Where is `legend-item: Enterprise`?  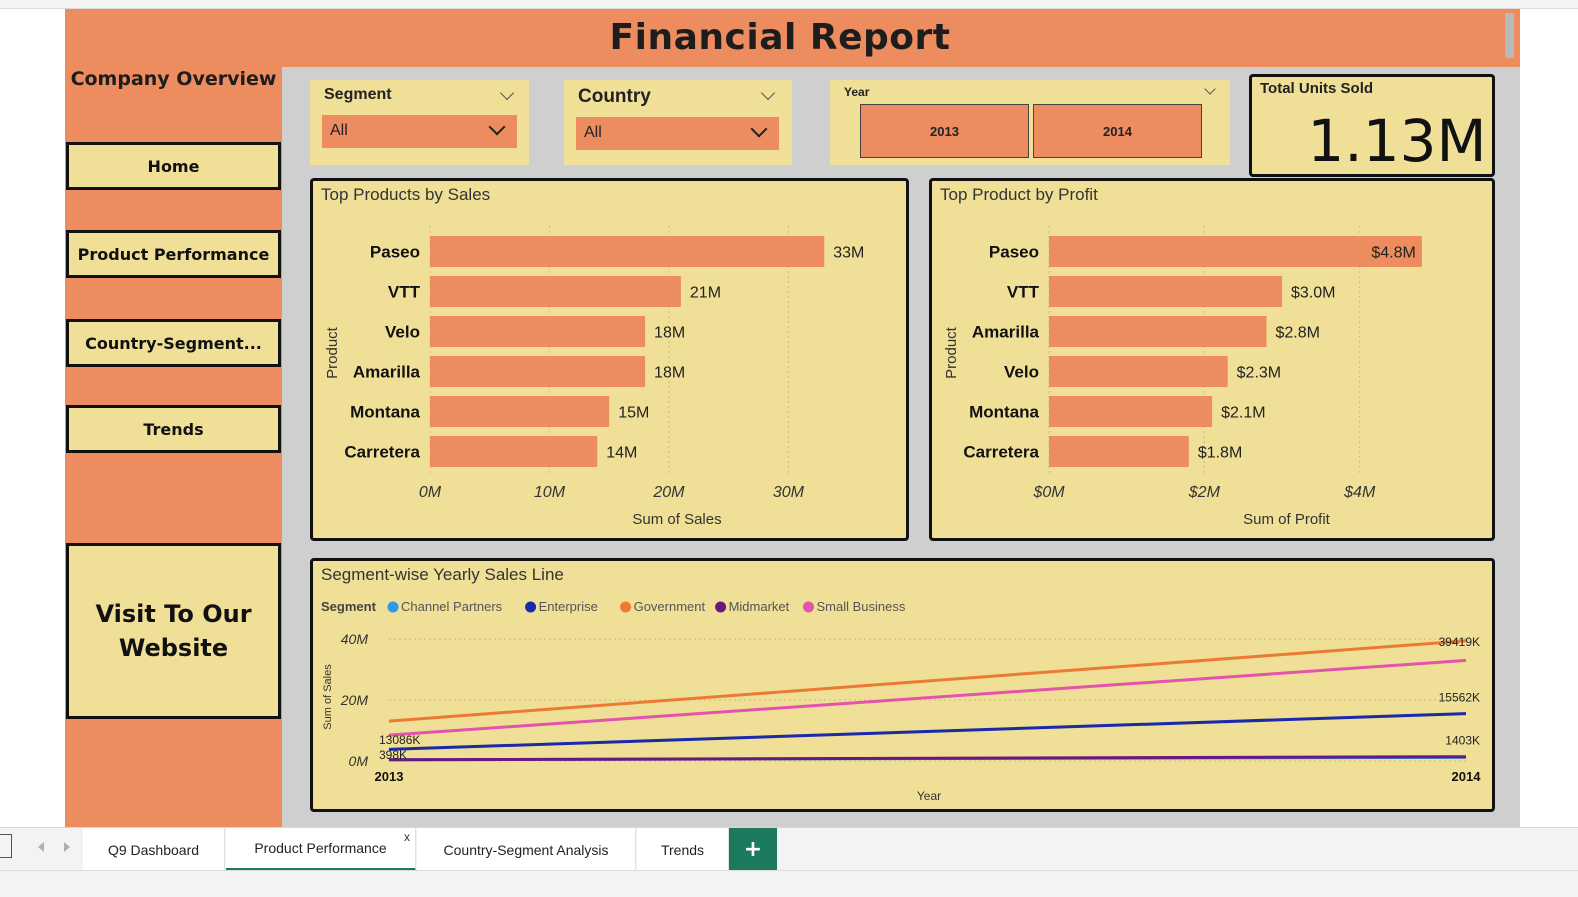
legend-item: Enterprise is located at coordinates (568, 606).